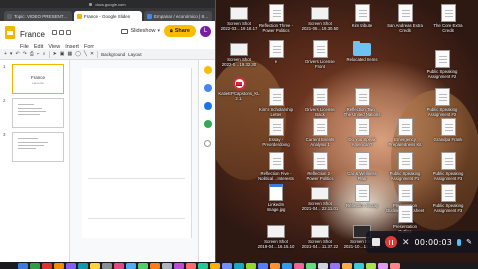 This screenshot has width=478, height=269. I want to click on add-addon-icon, so click(207, 143).